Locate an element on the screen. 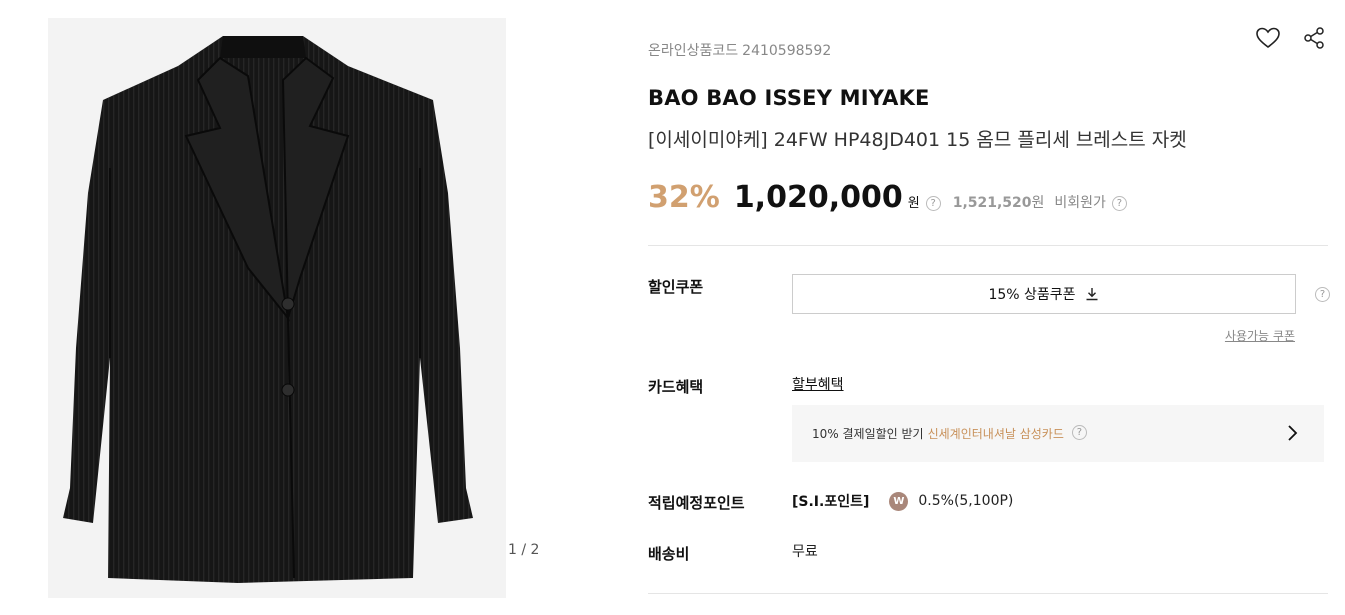 The image size is (1345, 615). nonmember-help-icon: ? is located at coordinates (1119, 203).